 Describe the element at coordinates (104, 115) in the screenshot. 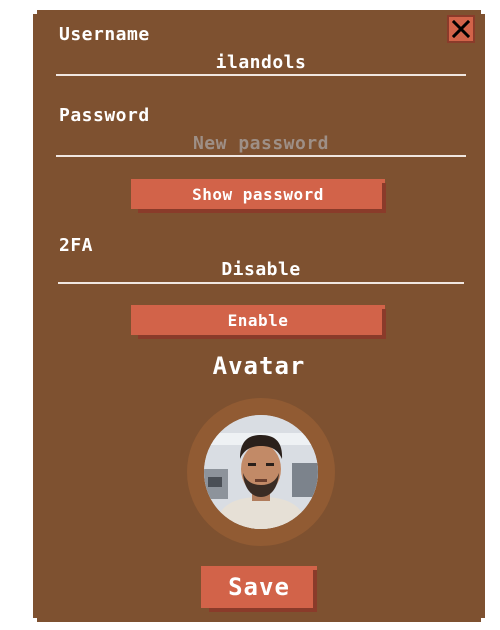

I see `password-label: Password` at that location.